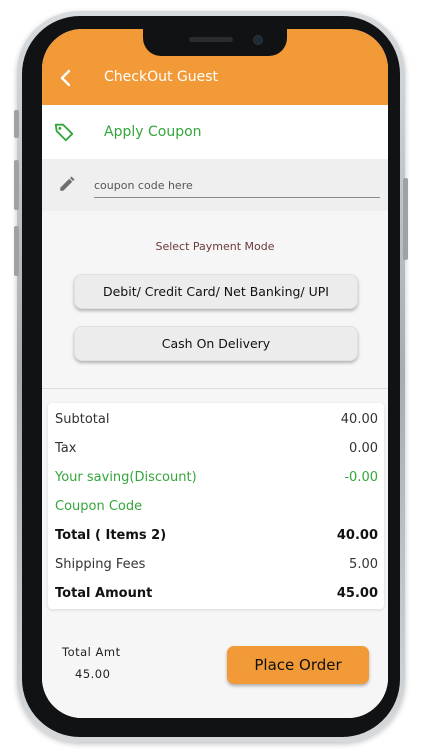  I want to click on summary-value: -0.00, so click(361, 477).